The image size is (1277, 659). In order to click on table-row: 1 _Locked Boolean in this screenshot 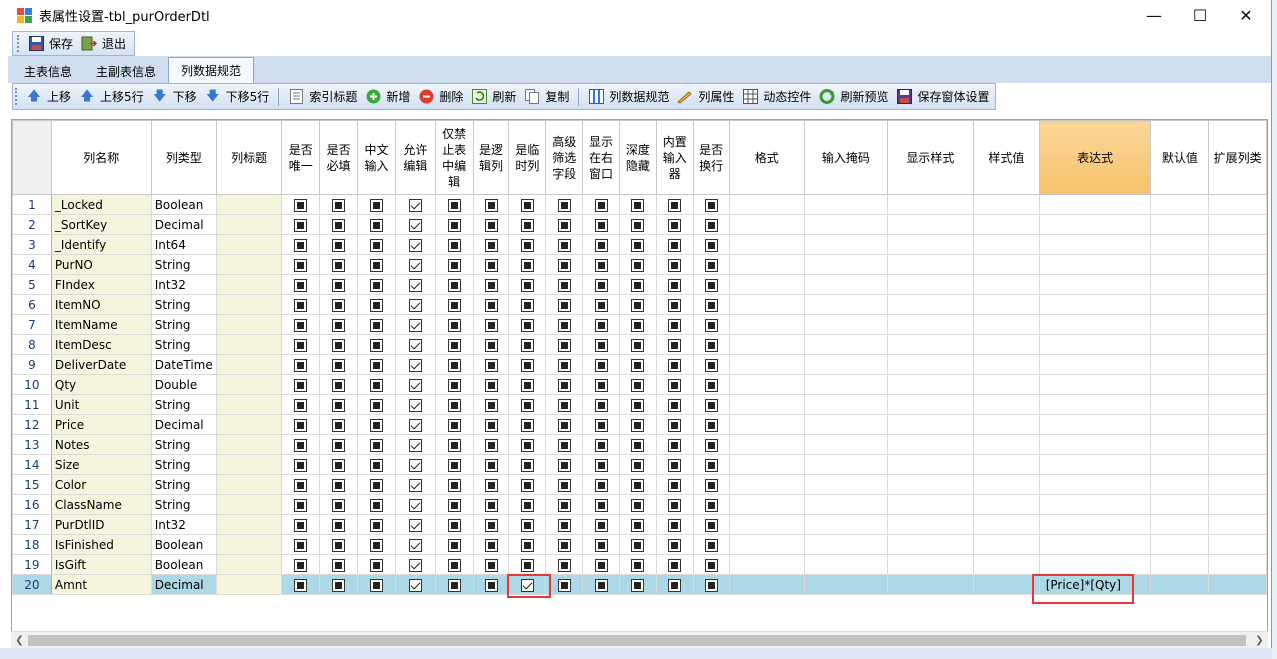, I will do `click(639, 204)`.